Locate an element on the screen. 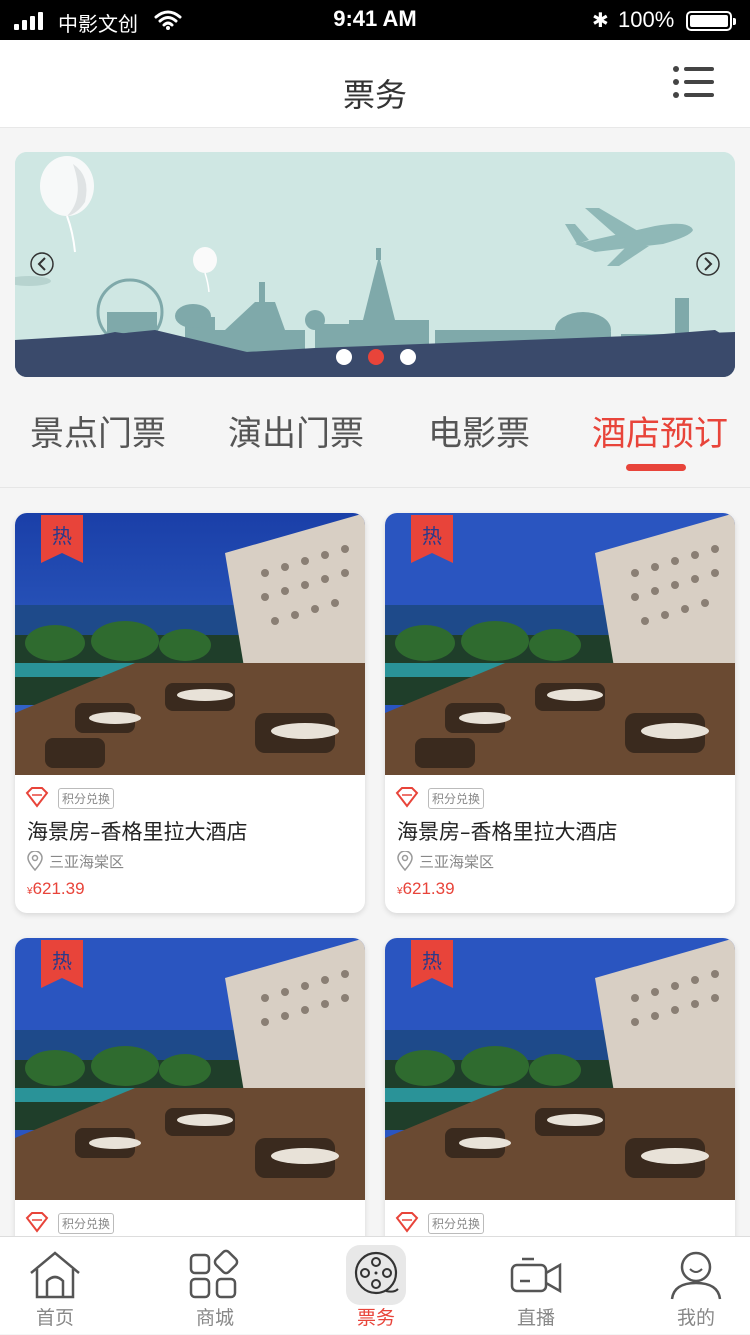 The height and width of the screenshot is (1335, 750). nav-bar: 票务 is located at coordinates (375, 84).